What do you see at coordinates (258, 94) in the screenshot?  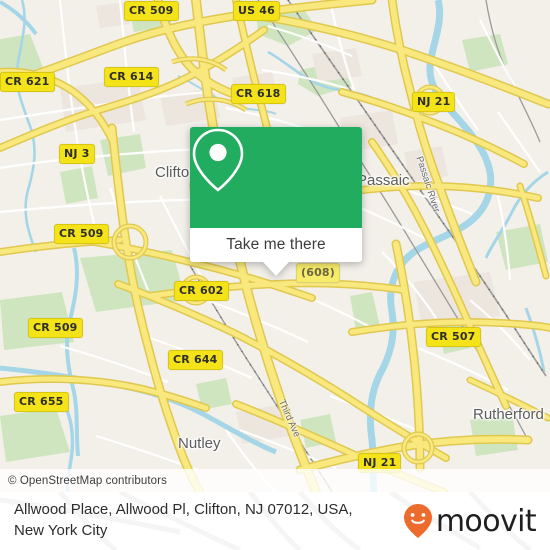 I see `road-shield: CR 618` at bounding box center [258, 94].